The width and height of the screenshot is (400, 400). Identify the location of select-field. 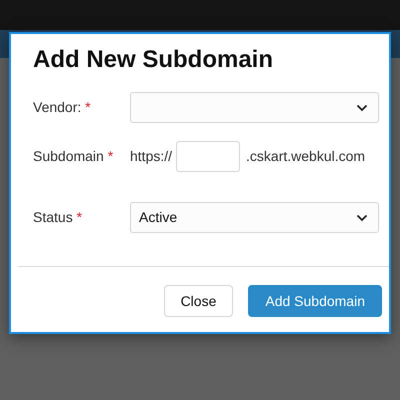
(254, 107).